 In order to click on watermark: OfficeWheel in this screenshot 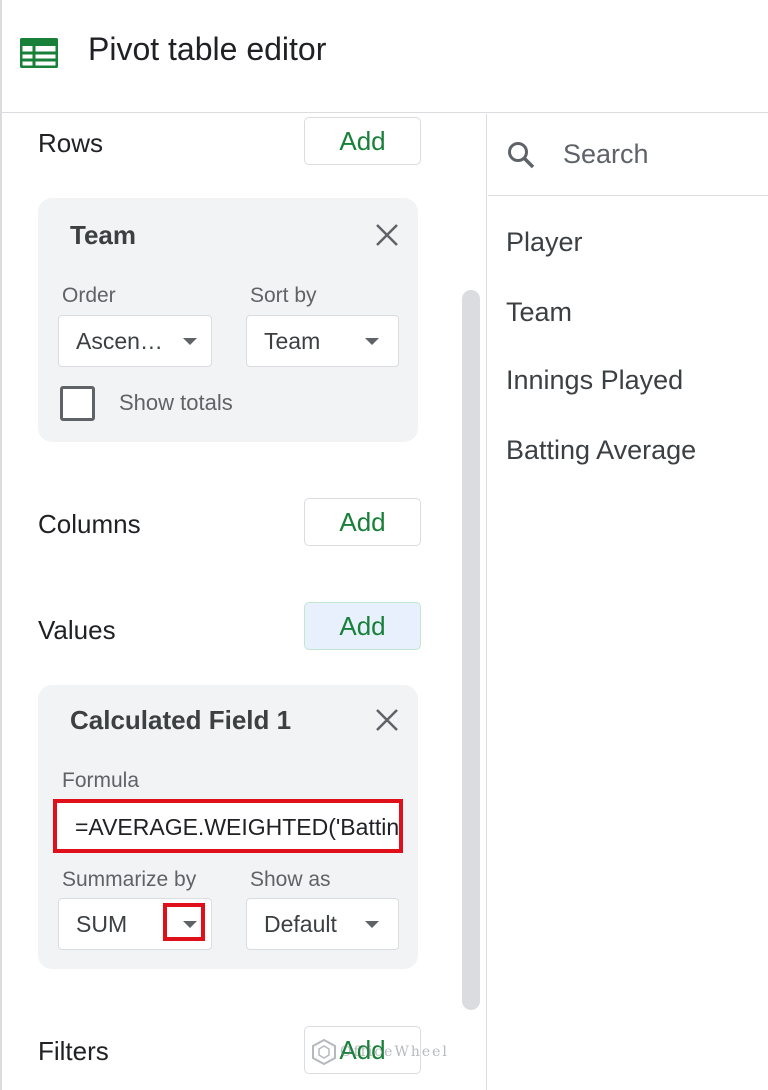, I will do `click(387, 1052)`.